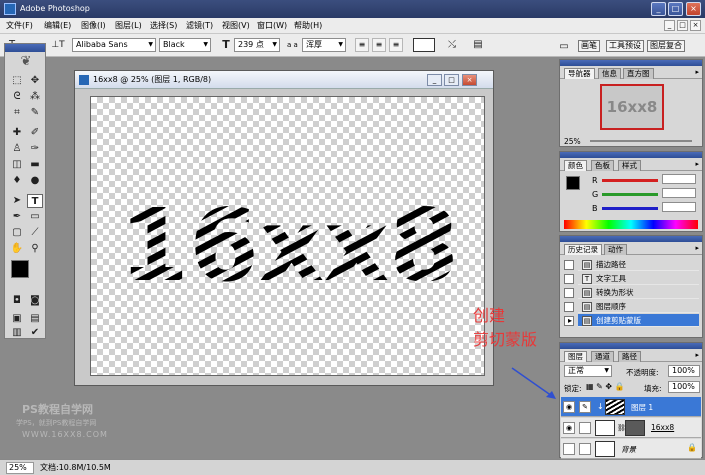  I want to click on palette-tab-brushes: 画笔, so click(589, 46).